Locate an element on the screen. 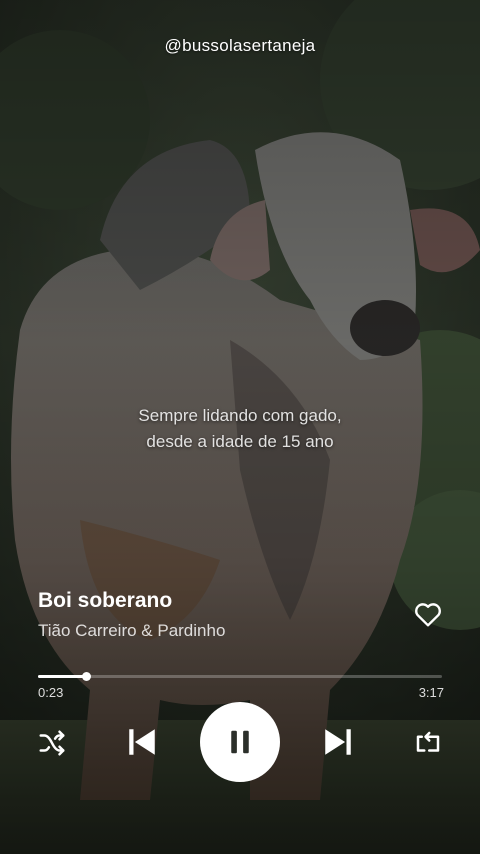 The height and width of the screenshot is (854, 480). skip-next-icon is located at coordinates (338, 742).